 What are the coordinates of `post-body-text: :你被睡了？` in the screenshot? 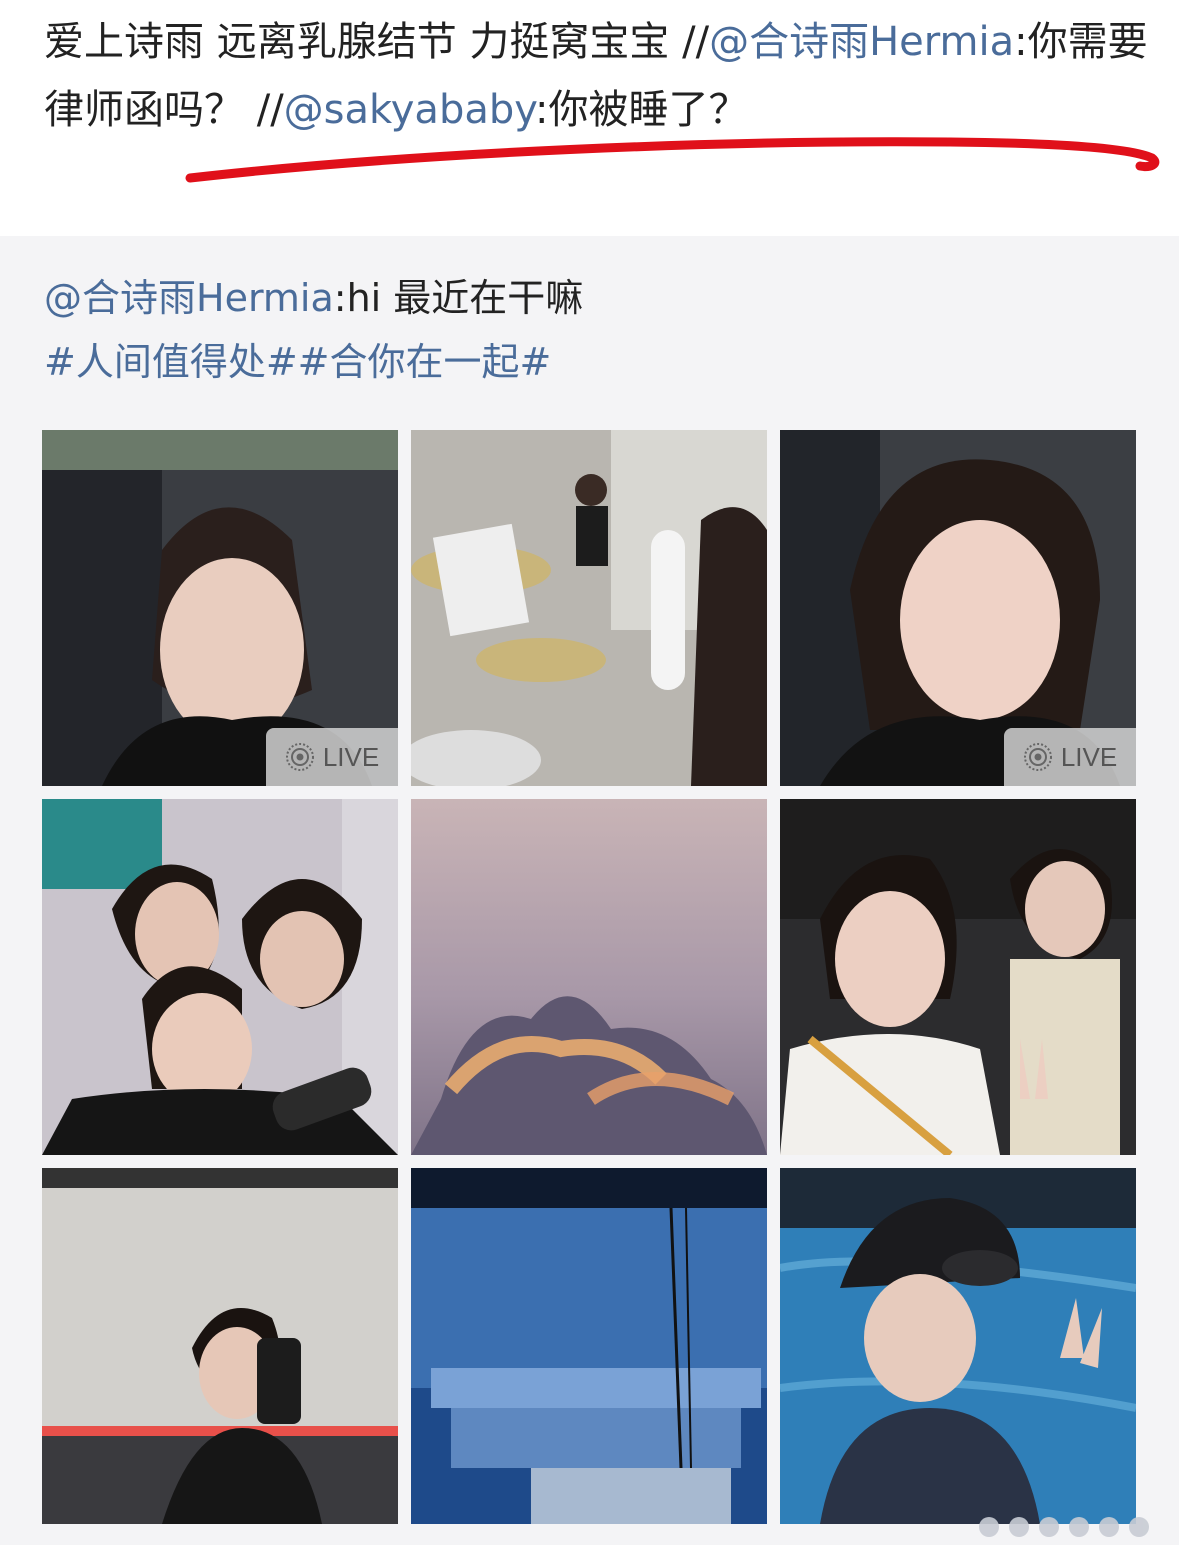 It's located at (642, 110).